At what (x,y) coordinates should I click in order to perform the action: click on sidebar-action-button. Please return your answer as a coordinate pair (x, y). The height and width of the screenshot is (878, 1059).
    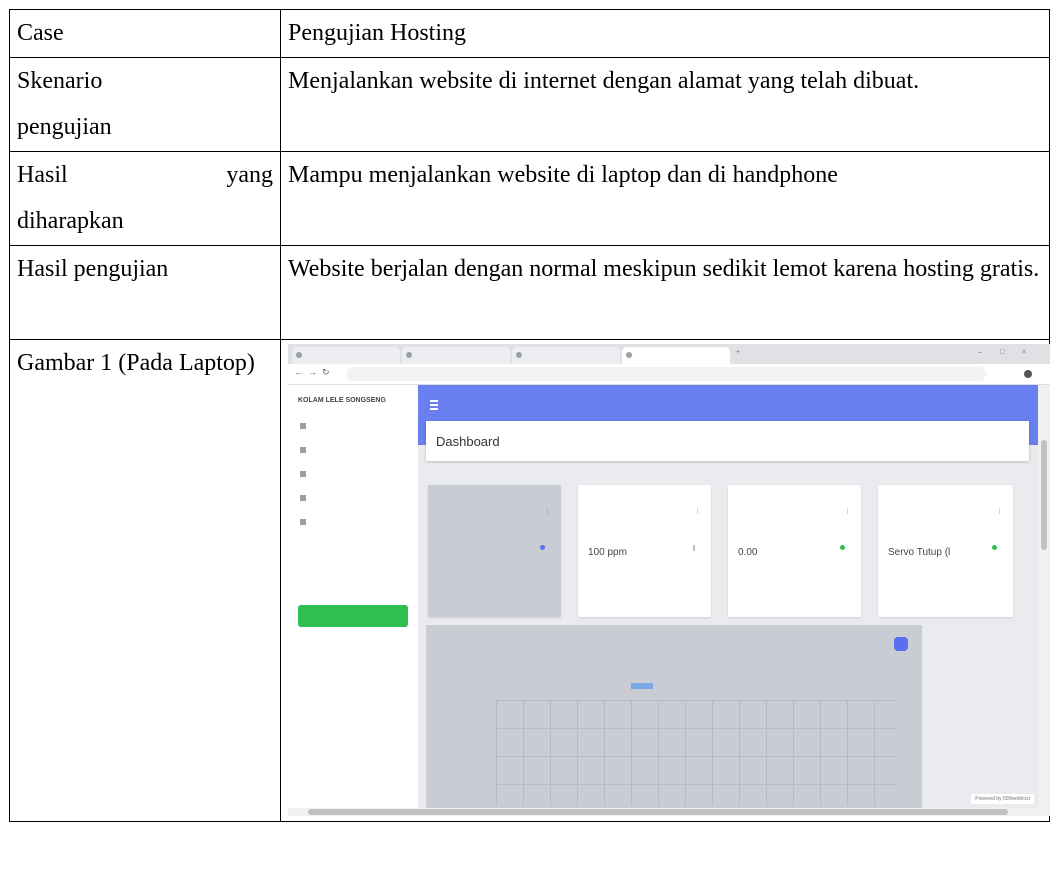
    Looking at the image, I should click on (353, 616).